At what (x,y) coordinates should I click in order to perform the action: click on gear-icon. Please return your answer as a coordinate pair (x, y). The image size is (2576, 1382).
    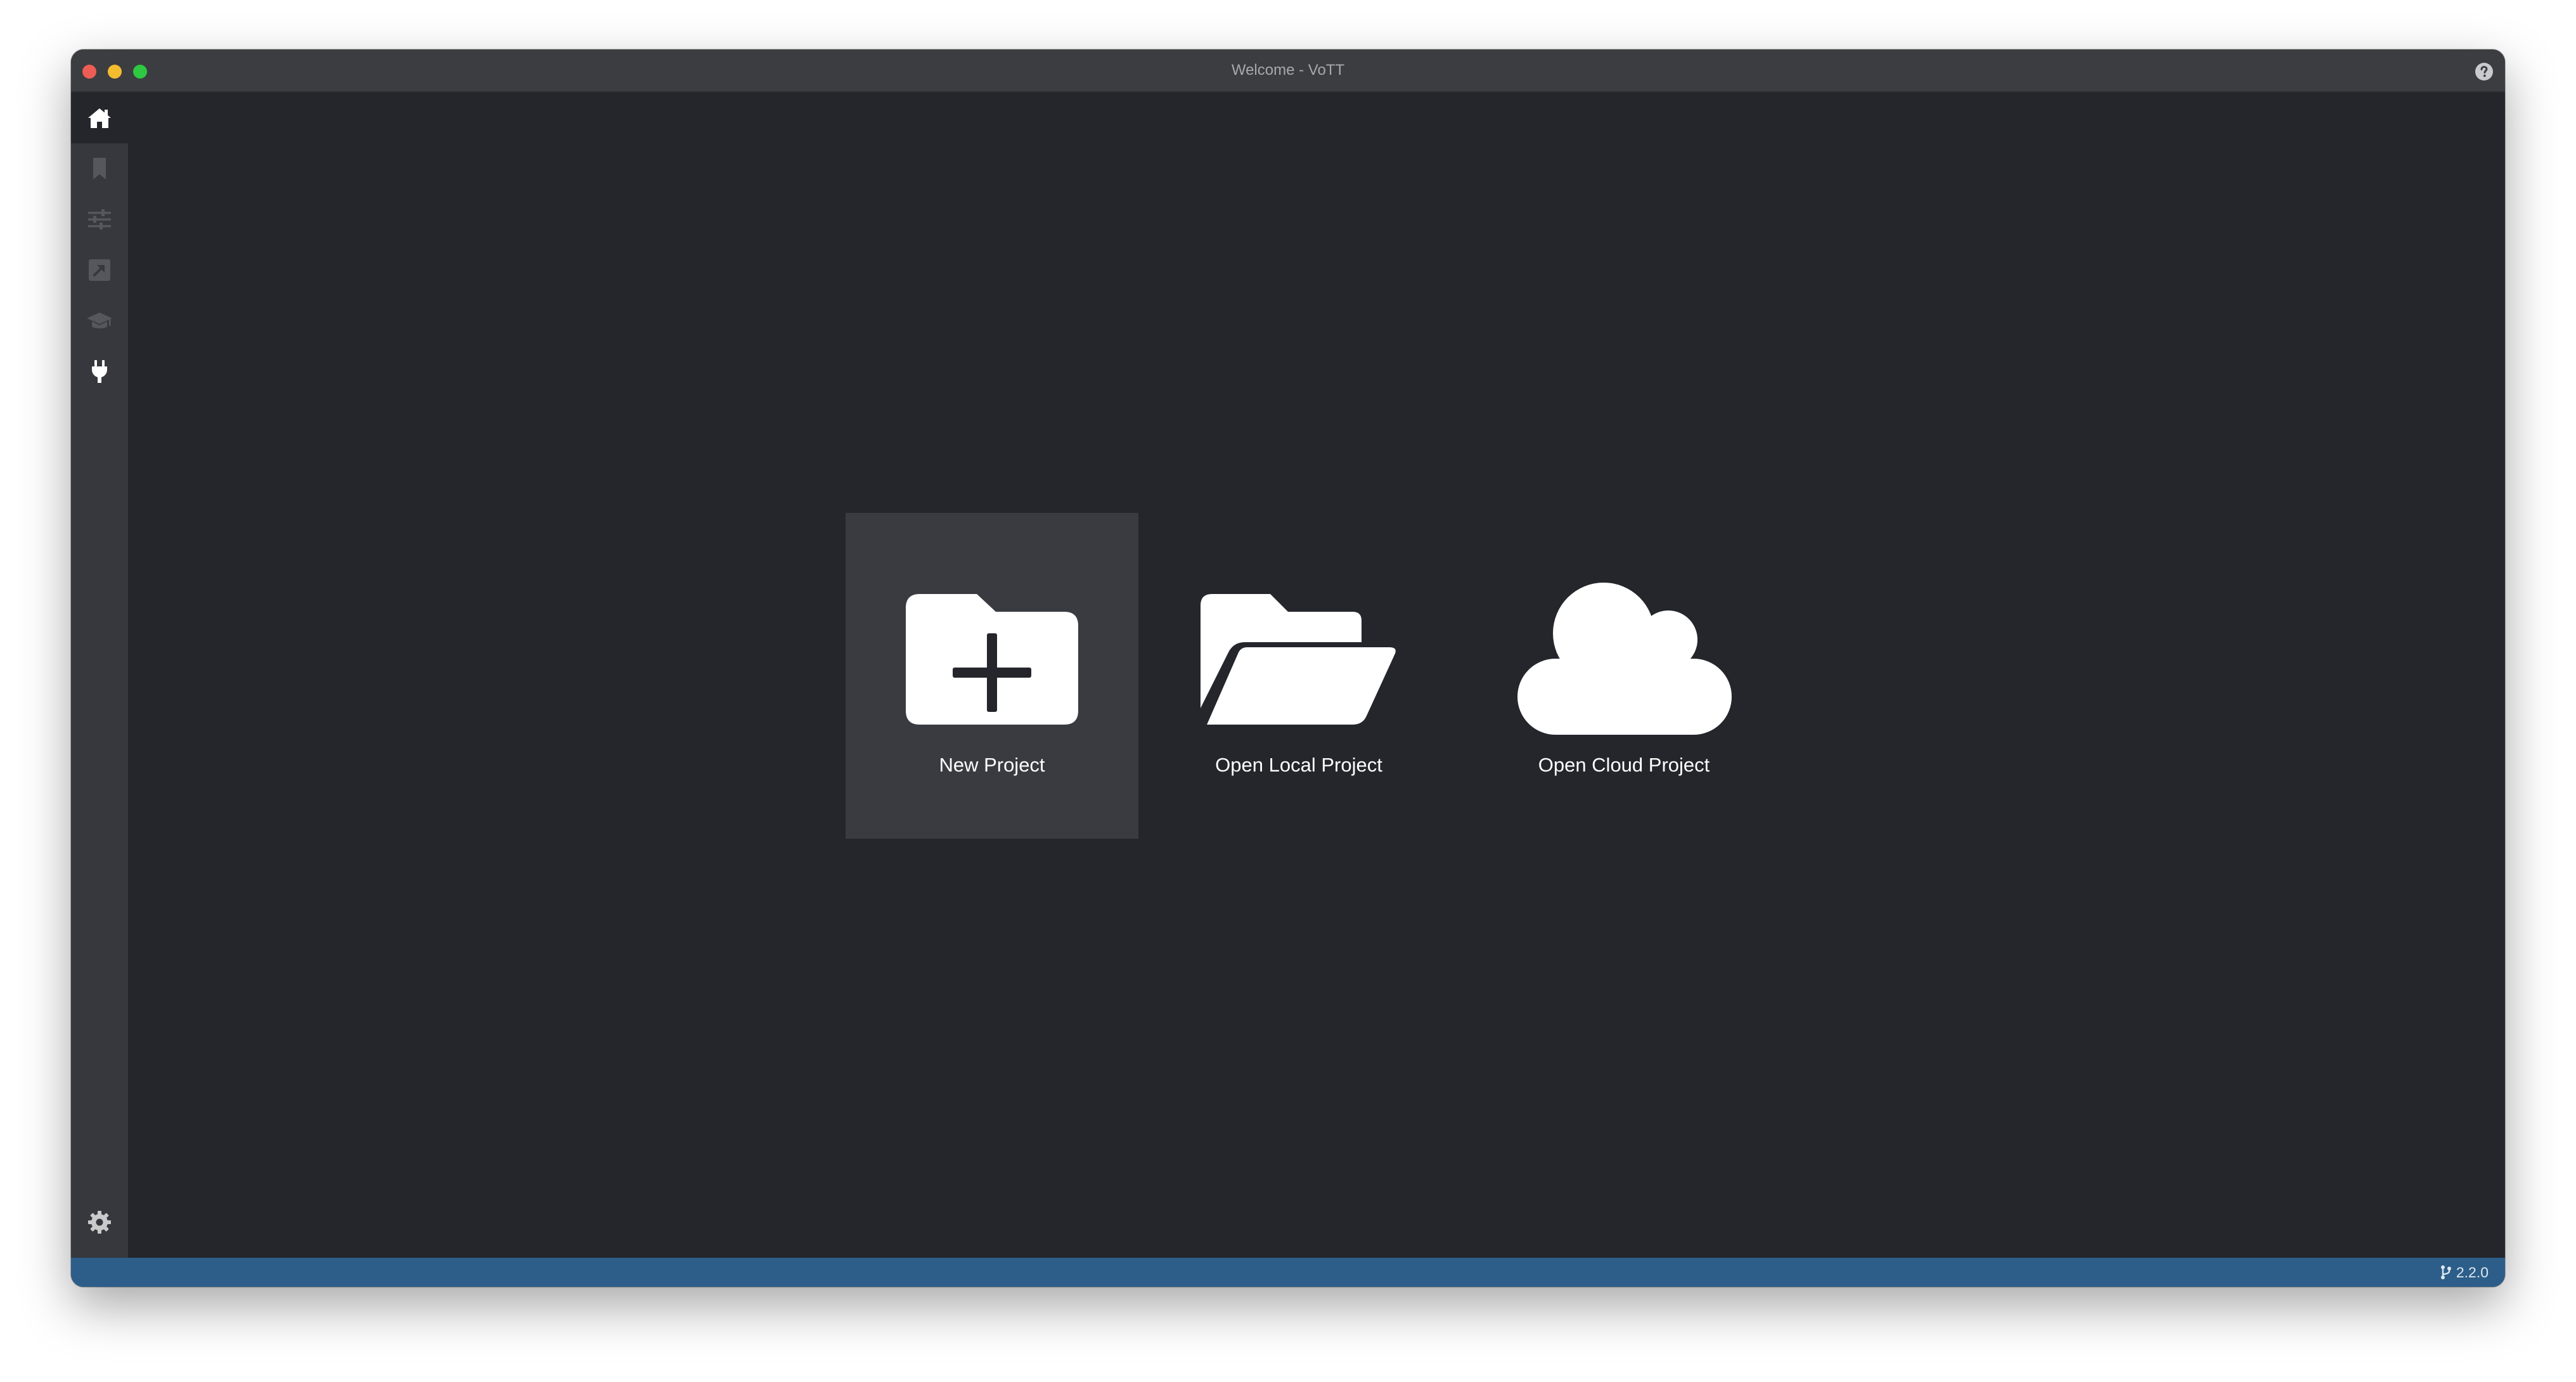
    Looking at the image, I should click on (100, 1222).